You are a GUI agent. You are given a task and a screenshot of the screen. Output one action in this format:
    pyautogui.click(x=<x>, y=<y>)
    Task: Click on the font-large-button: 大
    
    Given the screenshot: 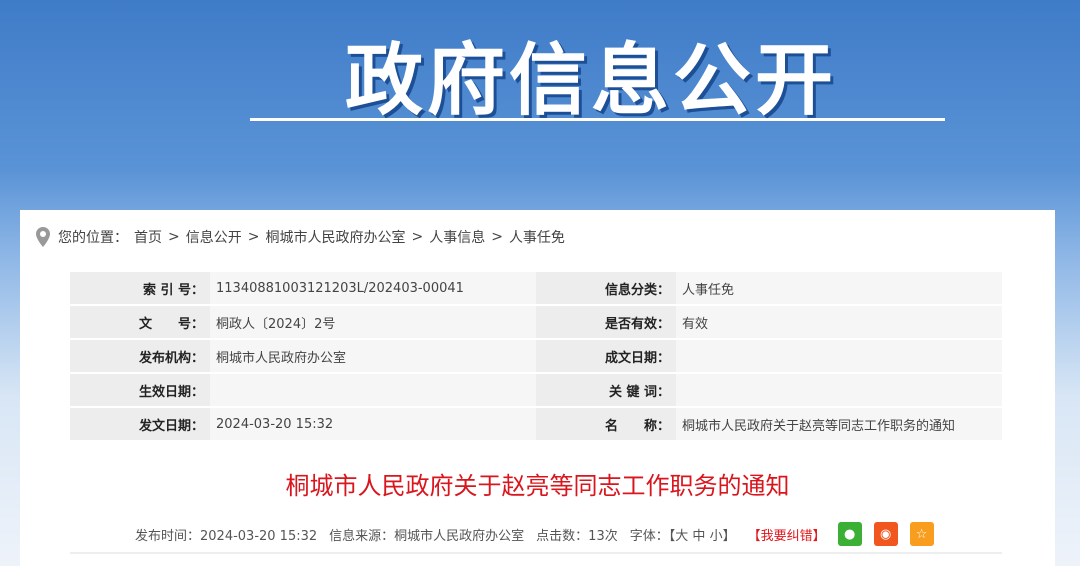 What is the action you would take?
    pyautogui.click(x=681, y=536)
    